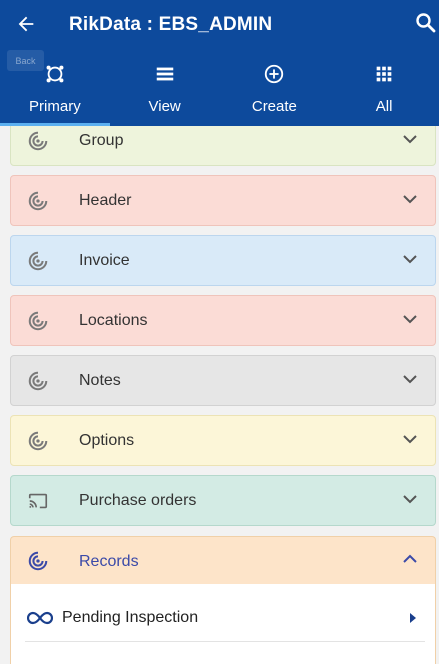 The image size is (439, 664). What do you see at coordinates (130, 617) in the screenshot?
I see `list-item-label: Pending Inspection` at bounding box center [130, 617].